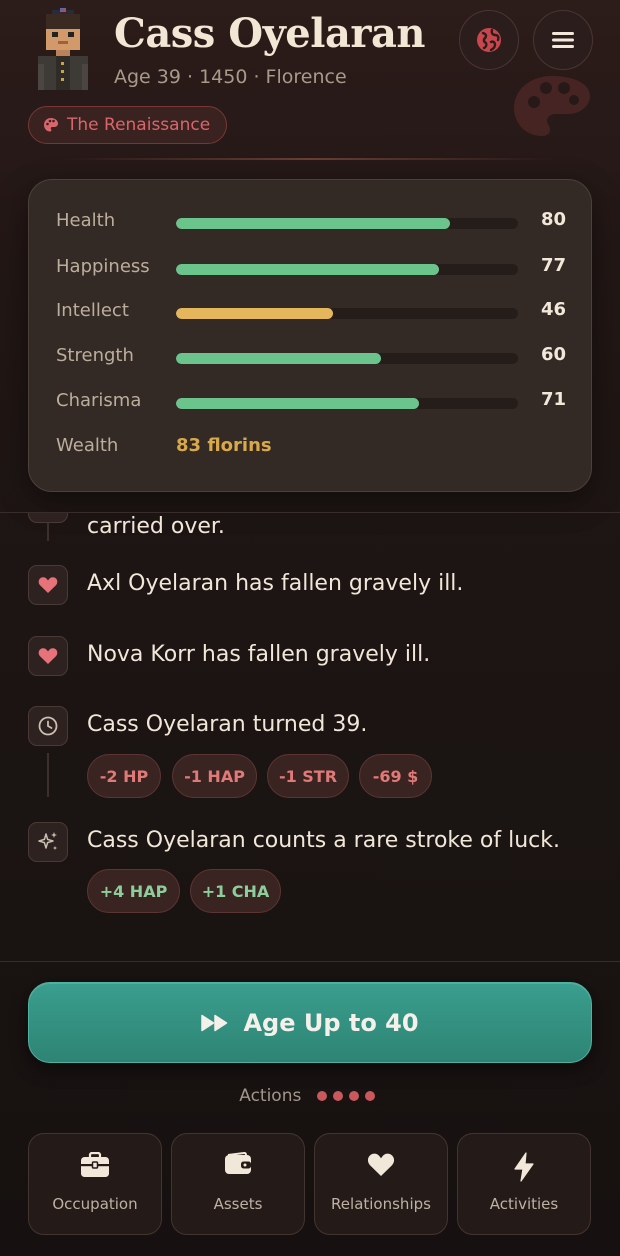 The width and height of the screenshot is (620, 1256). I want to click on stat-value: 46, so click(553, 309).